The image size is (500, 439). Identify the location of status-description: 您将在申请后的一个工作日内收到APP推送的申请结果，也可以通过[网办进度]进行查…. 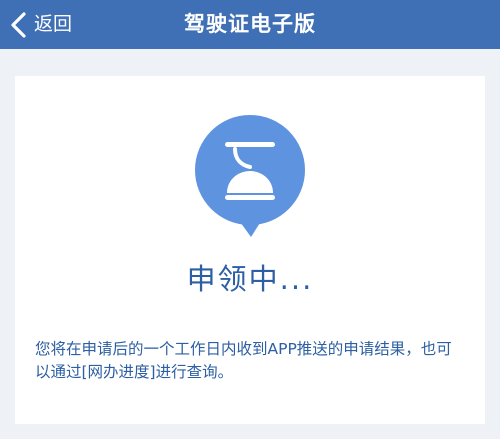
(243, 360).